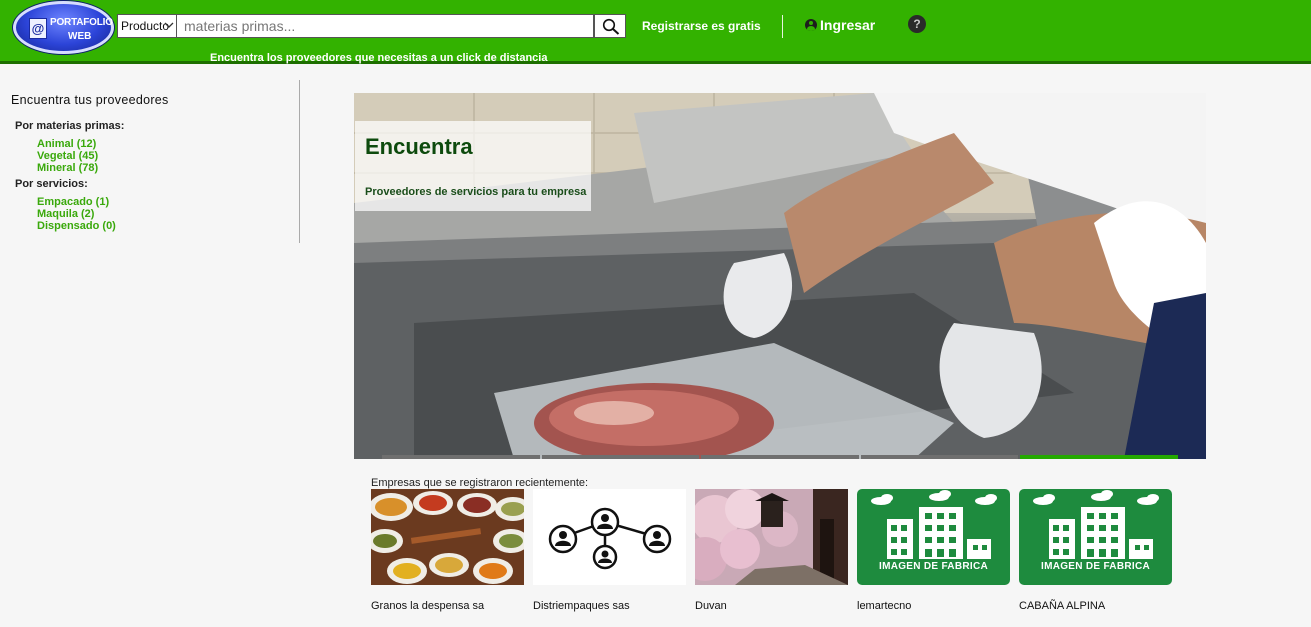  I want to click on search-input, so click(385, 26).